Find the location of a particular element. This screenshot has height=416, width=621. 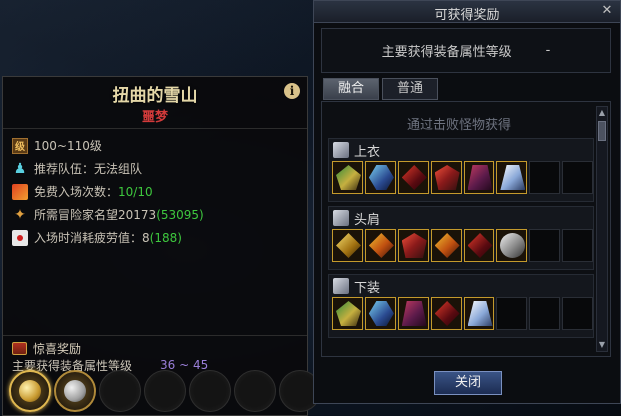

category-top: 上衣 is located at coordinates (461, 170).